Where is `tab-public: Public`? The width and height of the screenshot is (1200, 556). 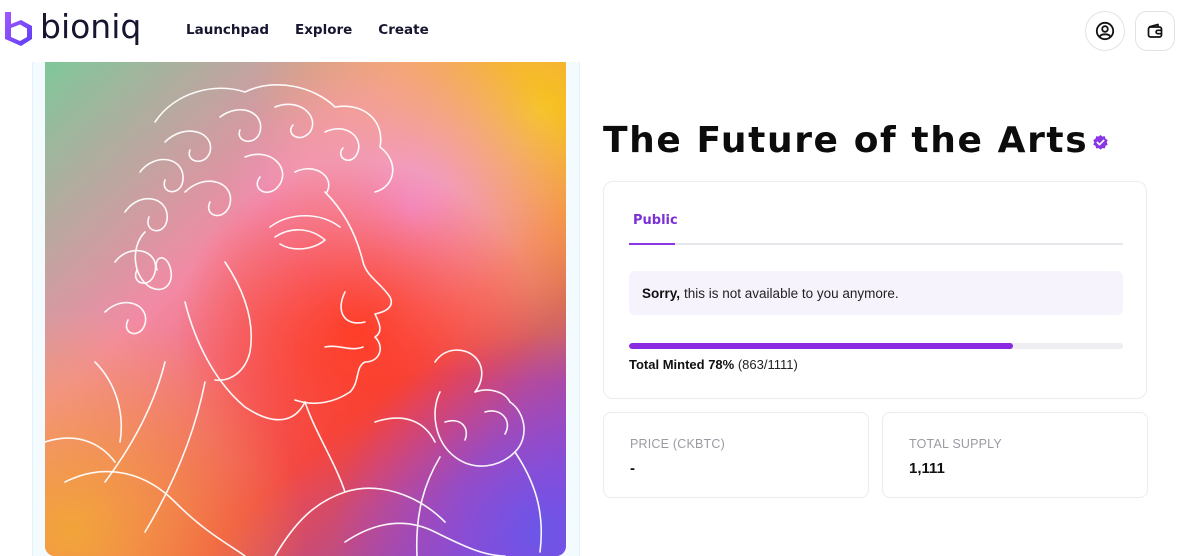 tab-public: Public is located at coordinates (655, 220).